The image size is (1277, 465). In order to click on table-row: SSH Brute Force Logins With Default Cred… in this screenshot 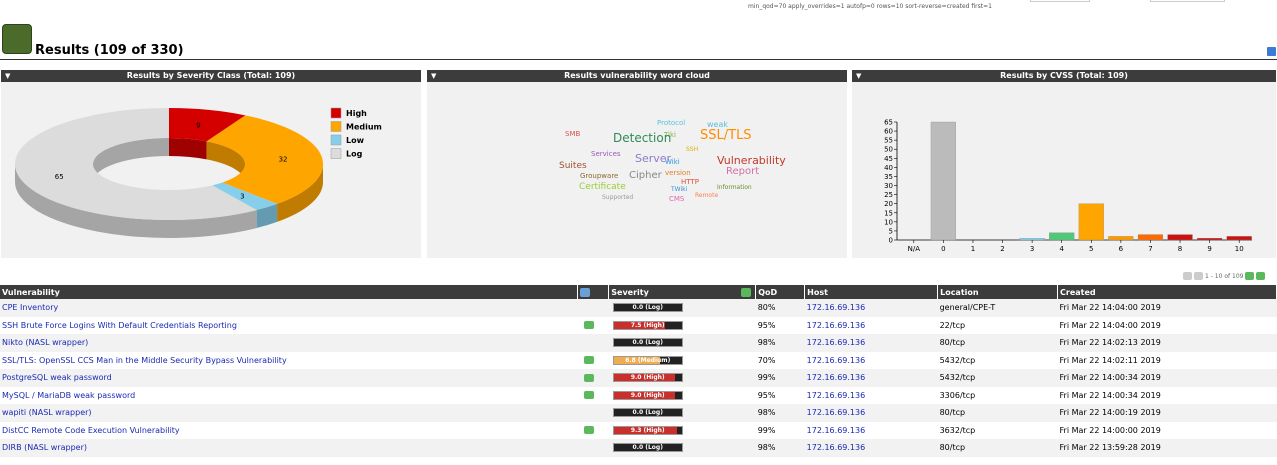, I will do `click(638, 325)`.